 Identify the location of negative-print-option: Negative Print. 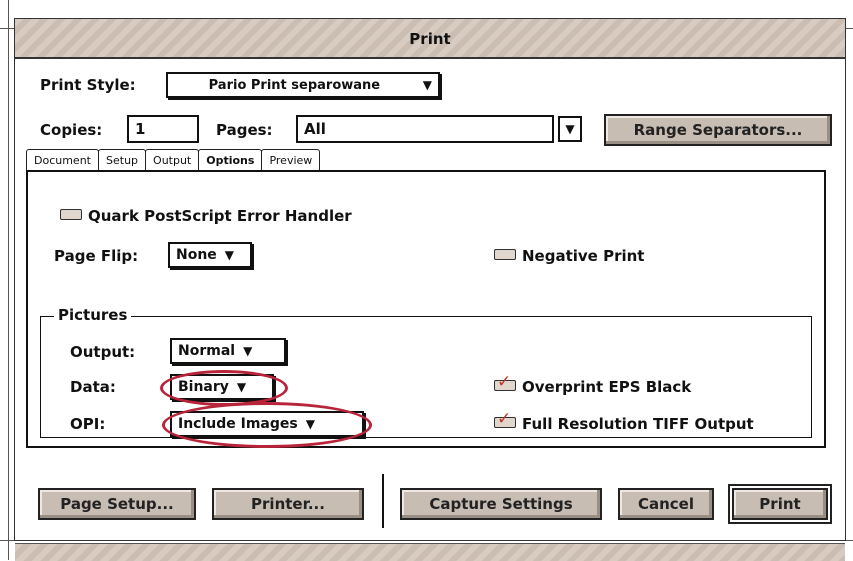
(569, 256).